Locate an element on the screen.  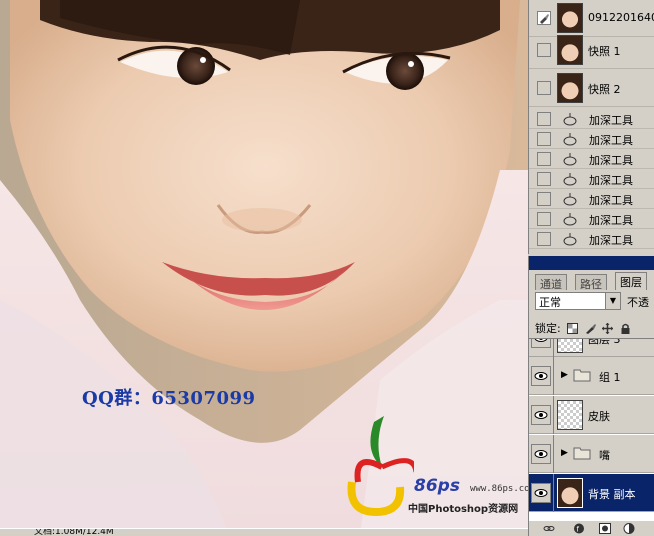
layer-name: 背景 副本 is located at coordinates (612, 494).